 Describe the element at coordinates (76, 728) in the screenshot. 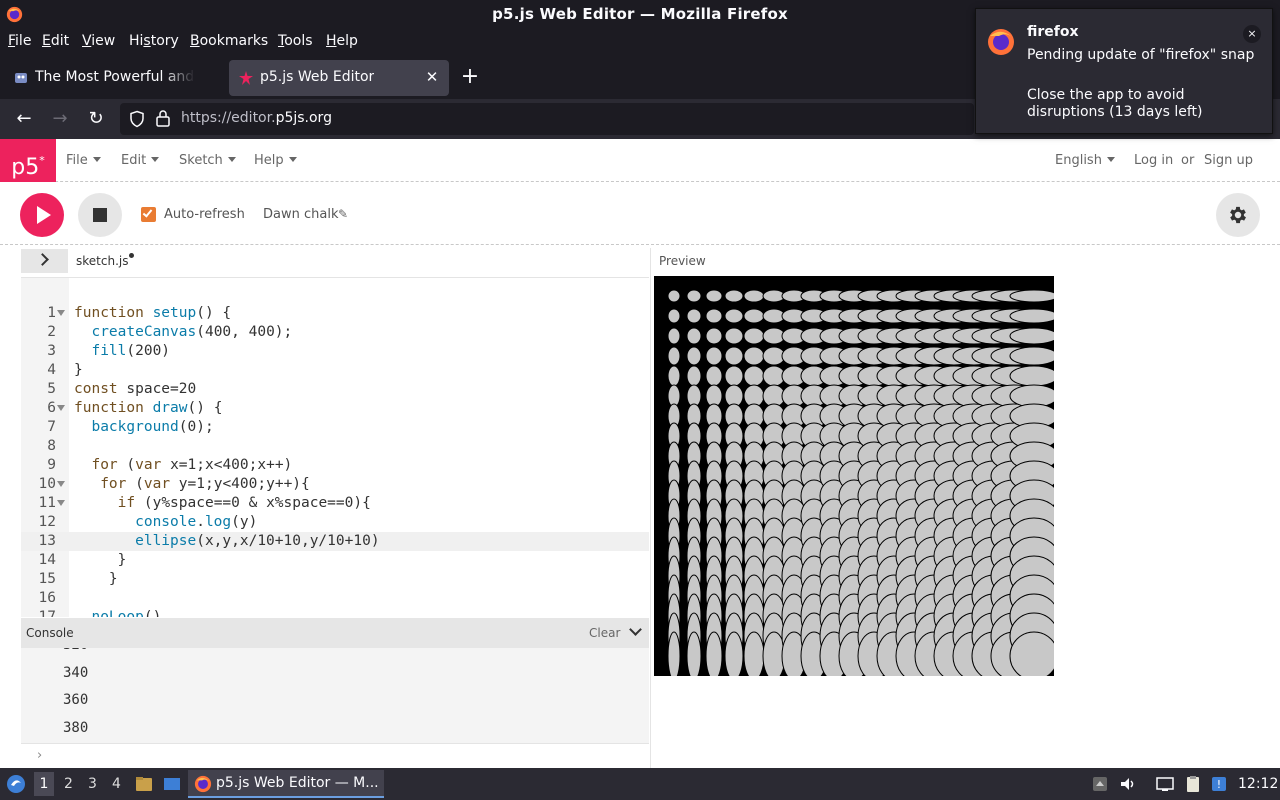

I see `console-line: 380` at that location.